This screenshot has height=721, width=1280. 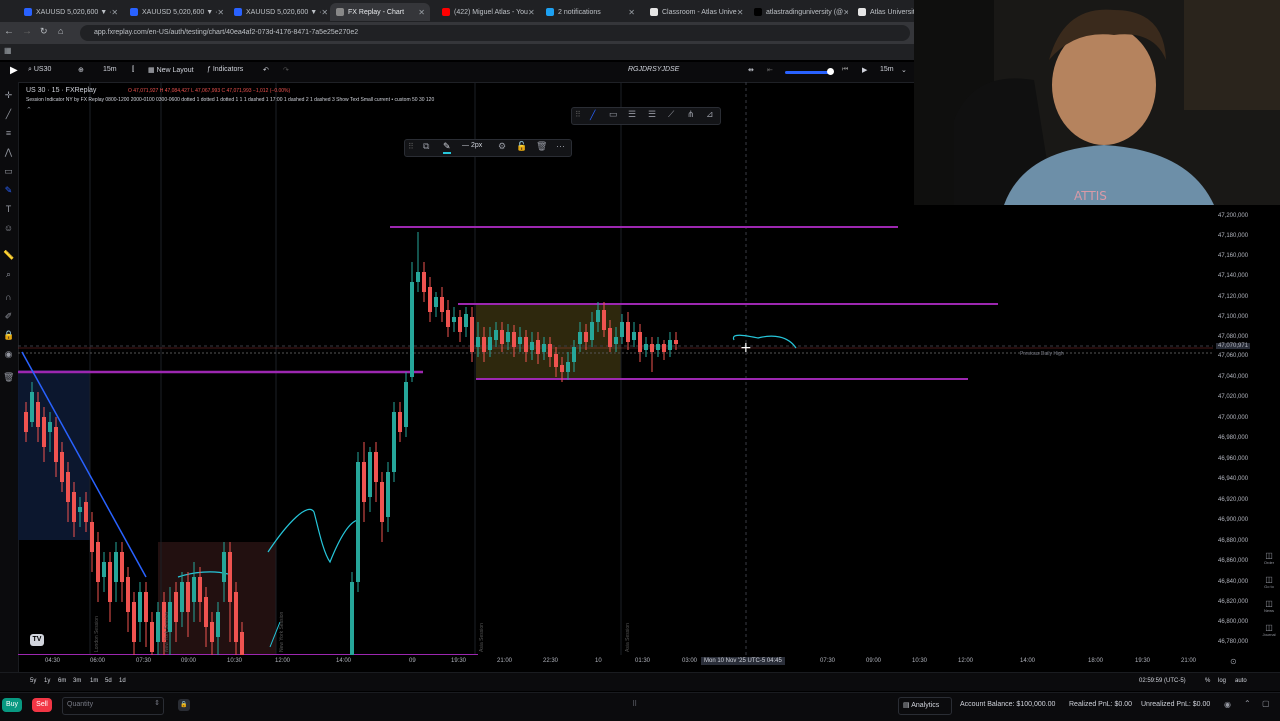 I want to click on range-button-3m: 3m, so click(x=77, y=681).